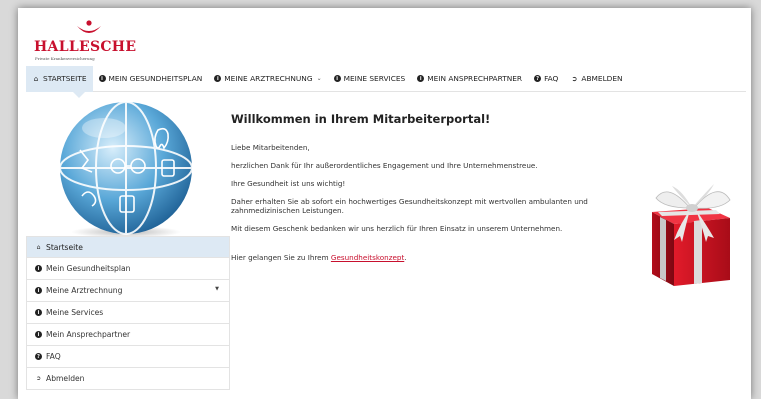 The height and width of the screenshot is (399, 761). Describe the element at coordinates (128, 357) in the screenshot. I see `sidebar-item-faq: ? FAQ` at that location.